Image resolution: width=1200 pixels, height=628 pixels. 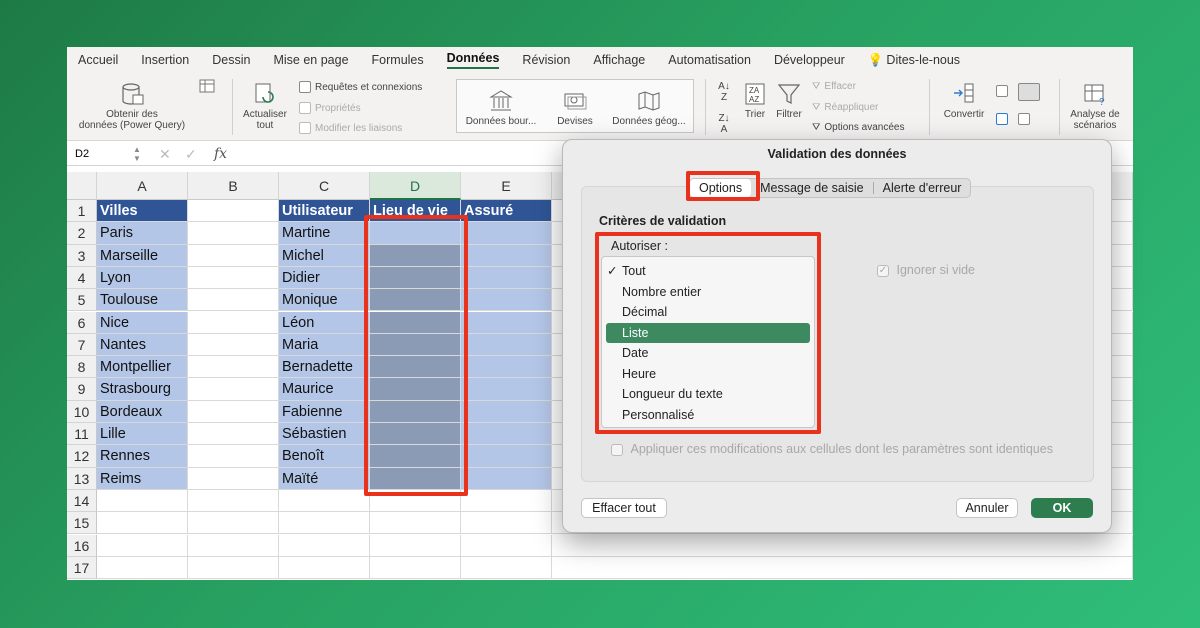 I want to click on select-all-corner, so click(x=82, y=186).